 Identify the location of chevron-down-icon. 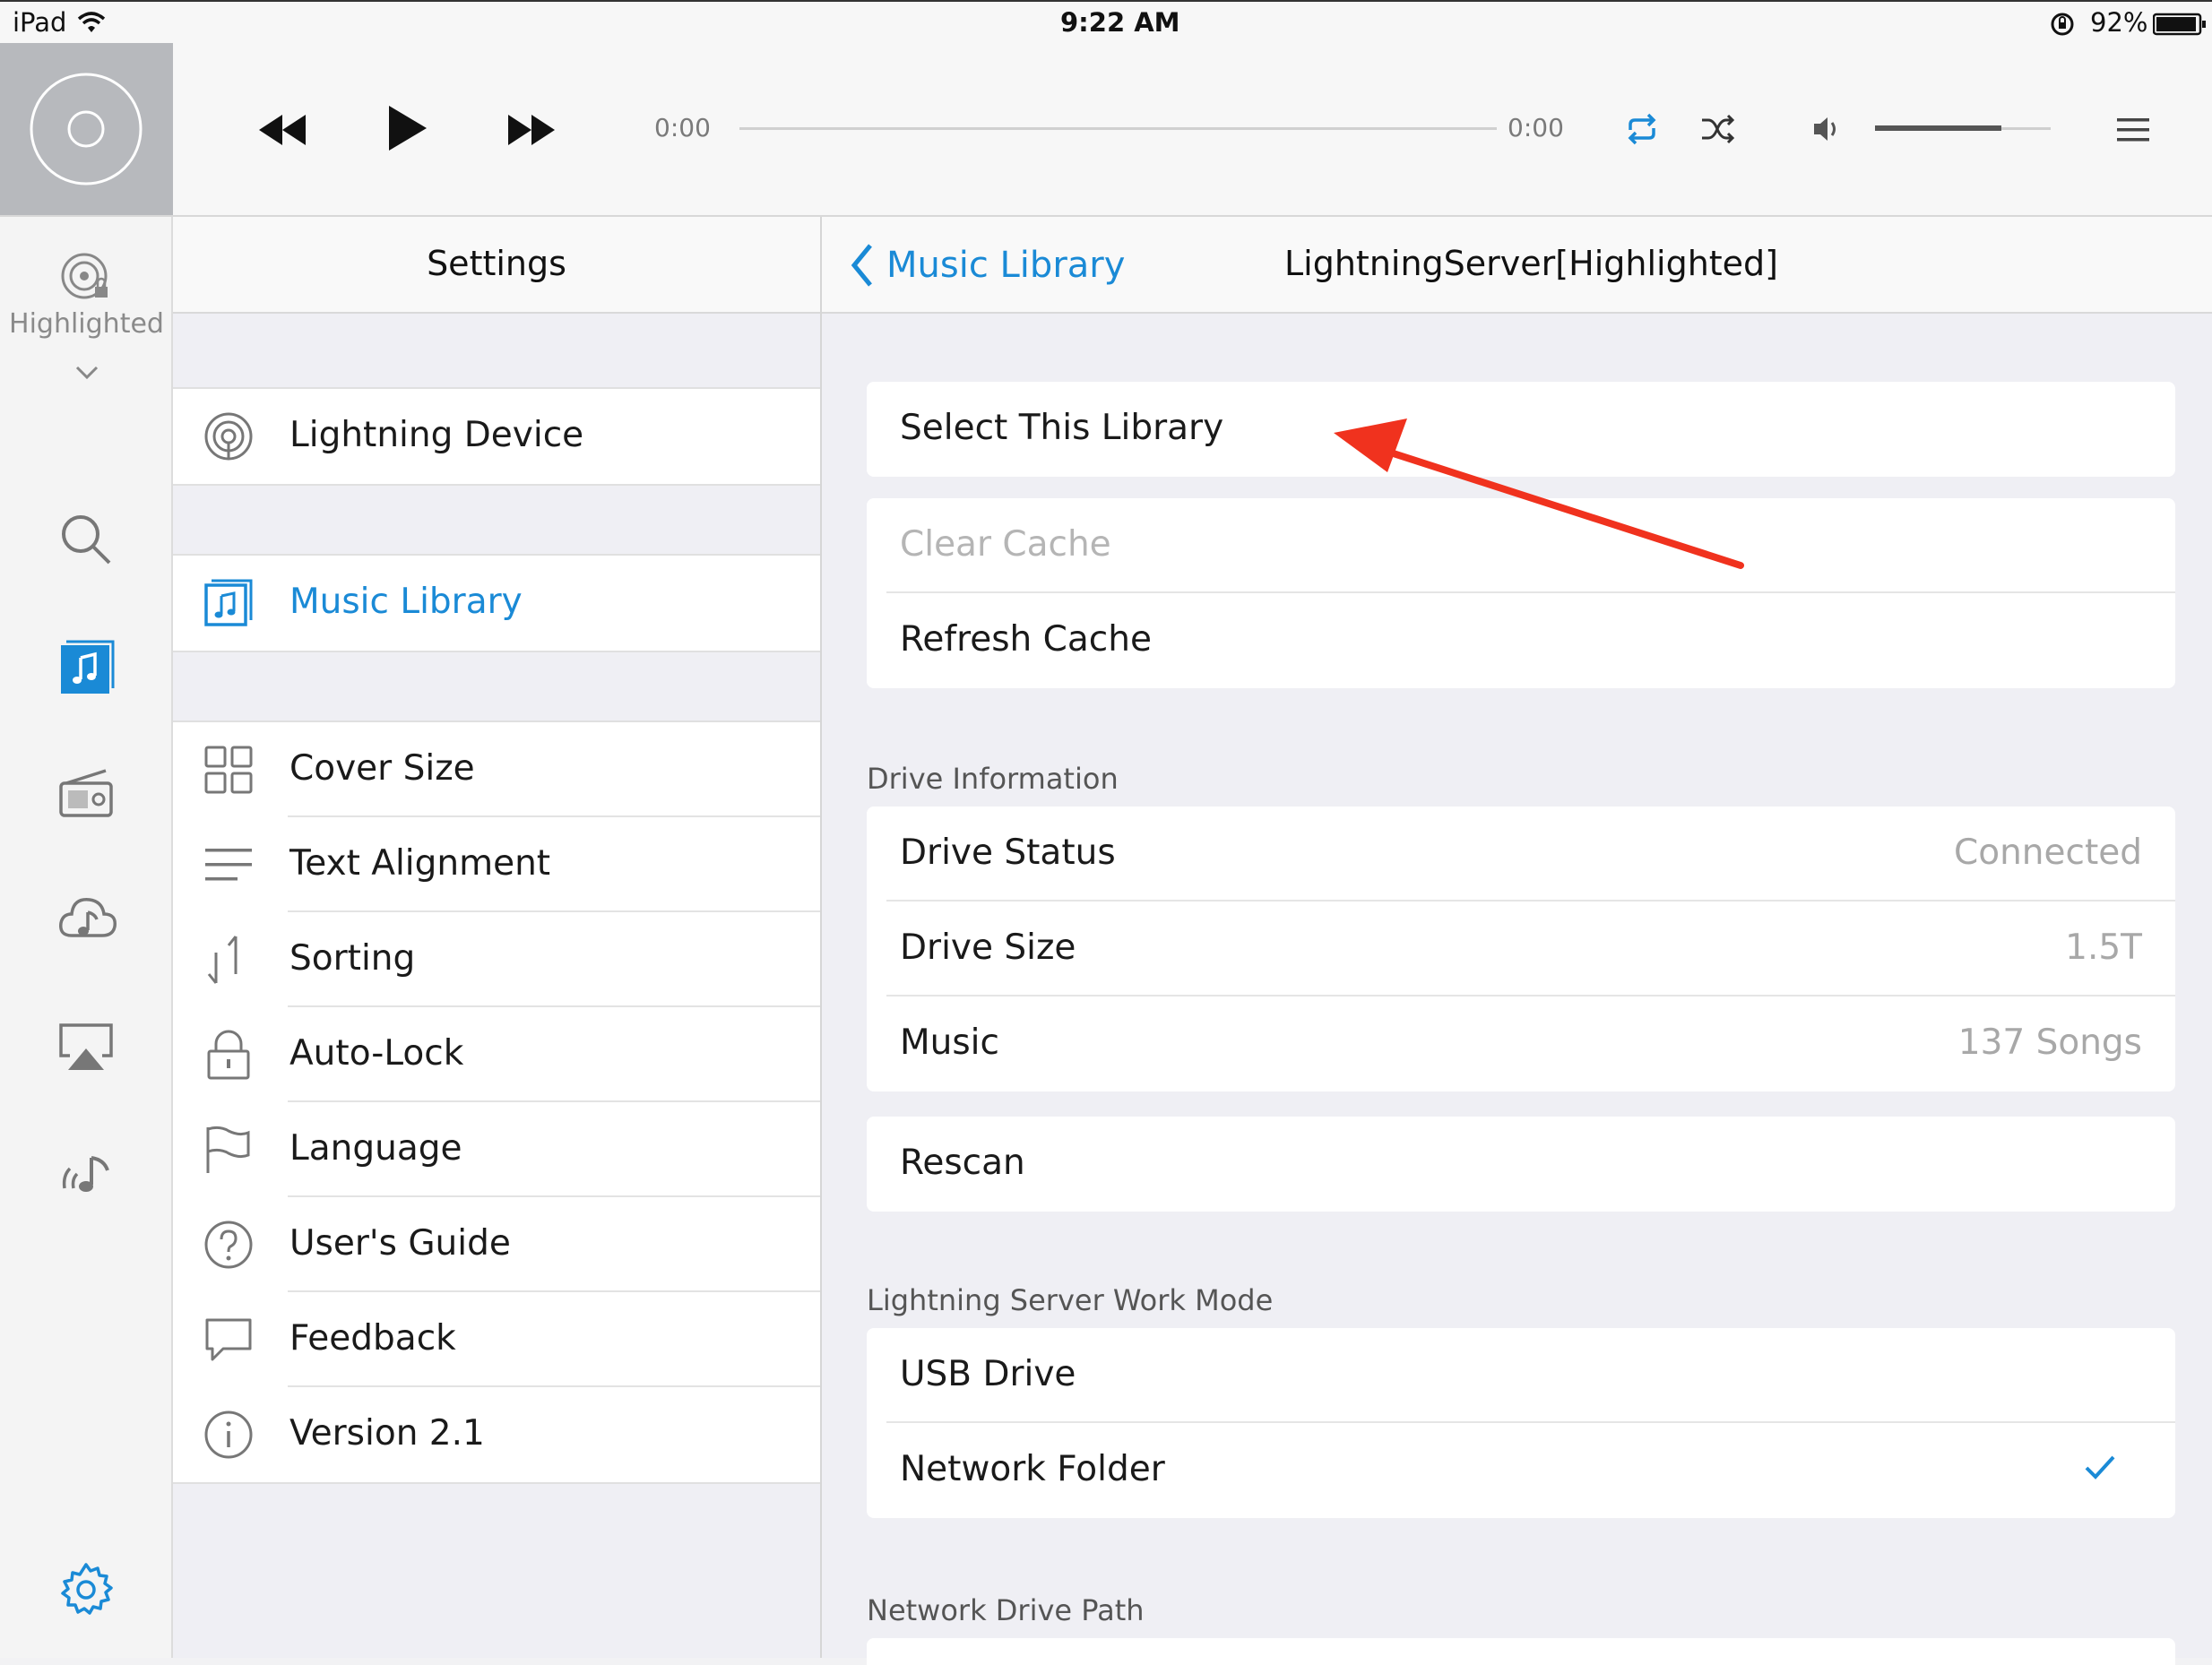
(87, 373).